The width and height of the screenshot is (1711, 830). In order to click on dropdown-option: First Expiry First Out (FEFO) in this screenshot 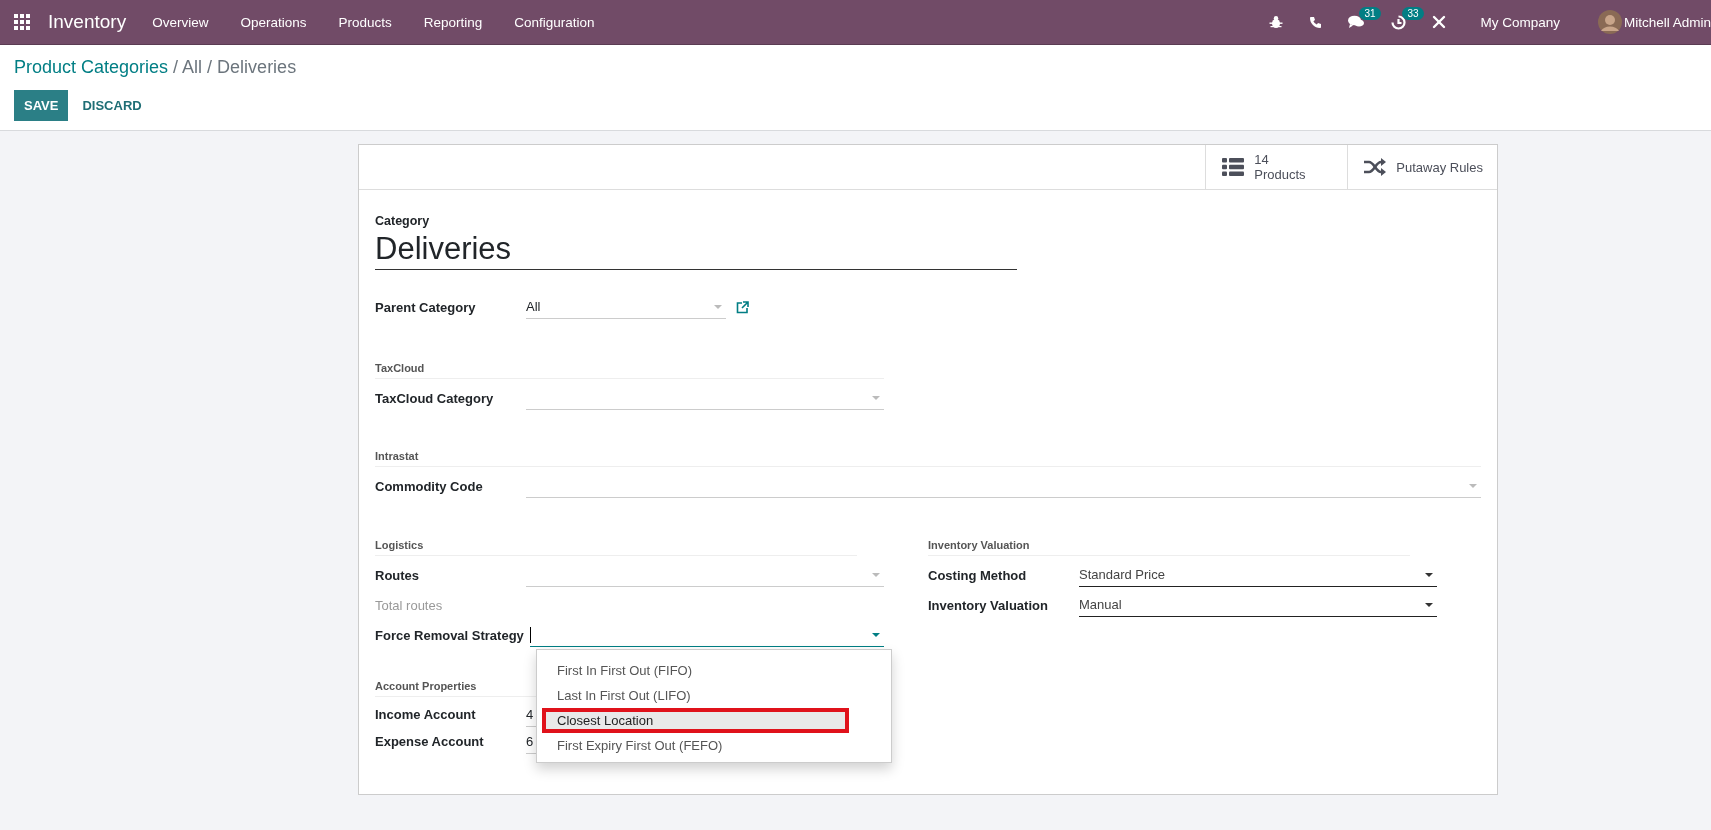, I will do `click(714, 745)`.